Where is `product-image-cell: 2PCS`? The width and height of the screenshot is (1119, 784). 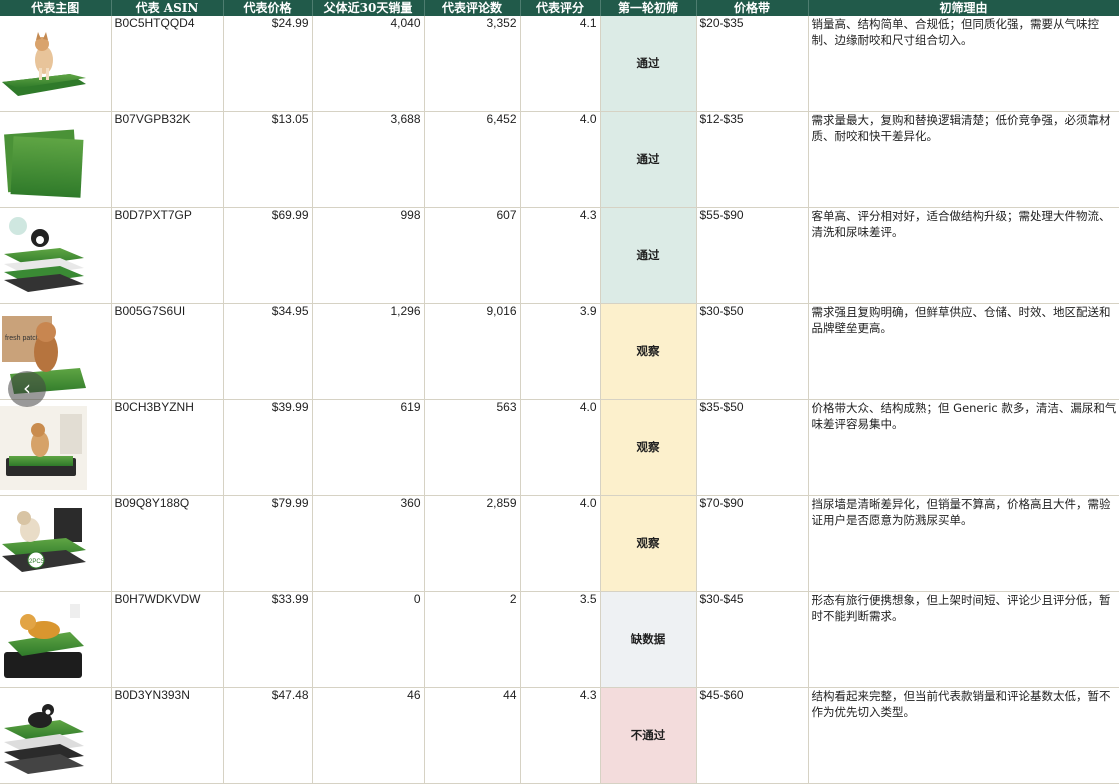 product-image-cell: 2PCS is located at coordinates (56, 543).